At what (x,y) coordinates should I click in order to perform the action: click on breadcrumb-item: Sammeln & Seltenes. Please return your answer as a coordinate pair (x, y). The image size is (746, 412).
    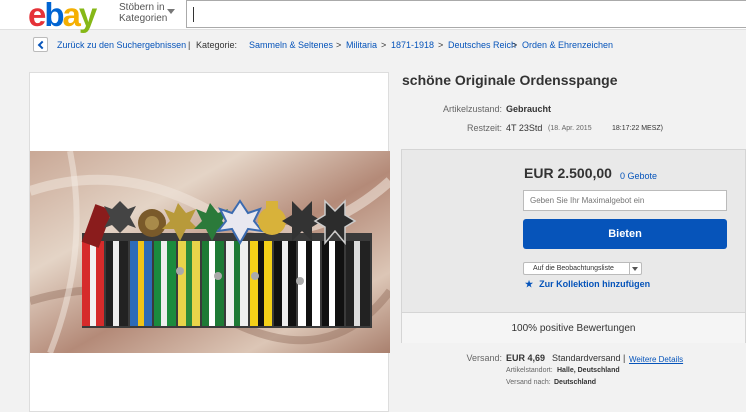
    Looking at the image, I should click on (291, 45).